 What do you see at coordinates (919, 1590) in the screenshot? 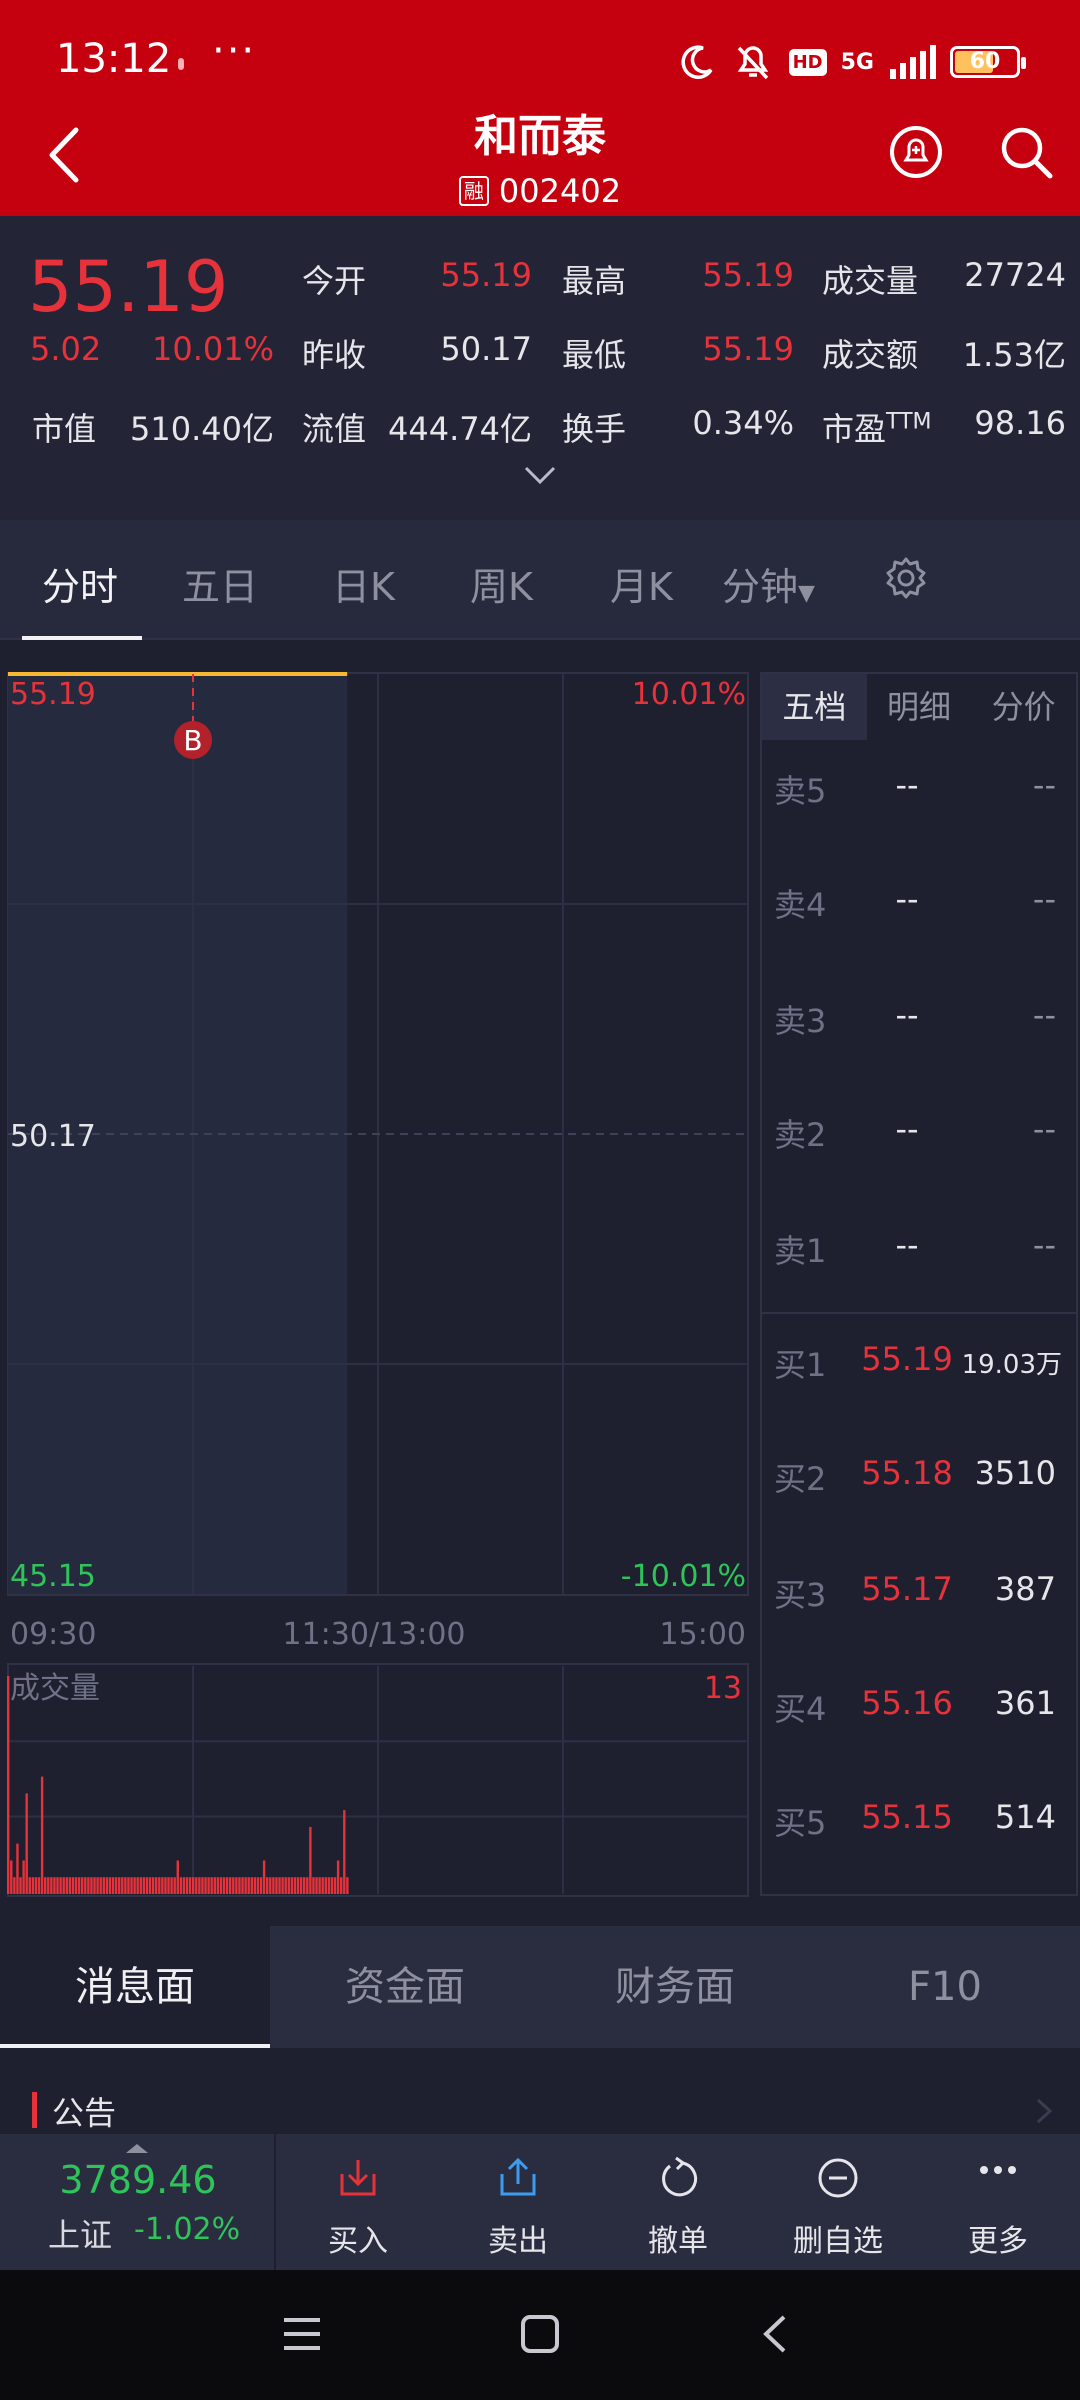
I see `bid-row: 买3 55.17 387` at bounding box center [919, 1590].